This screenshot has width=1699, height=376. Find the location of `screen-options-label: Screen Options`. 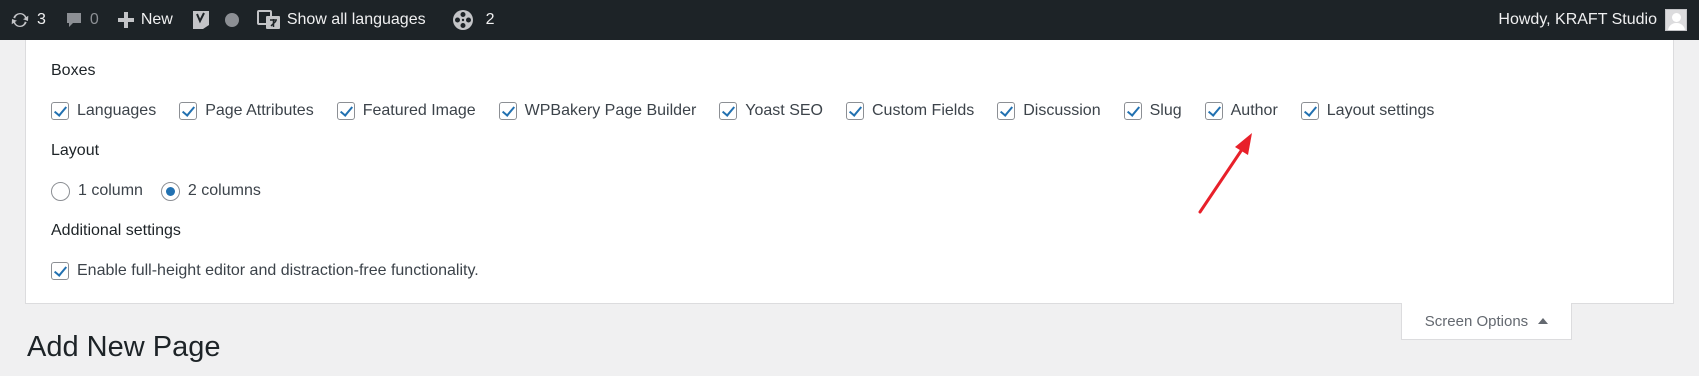

screen-options-label: Screen Options is located at coordinates (1476, 321).